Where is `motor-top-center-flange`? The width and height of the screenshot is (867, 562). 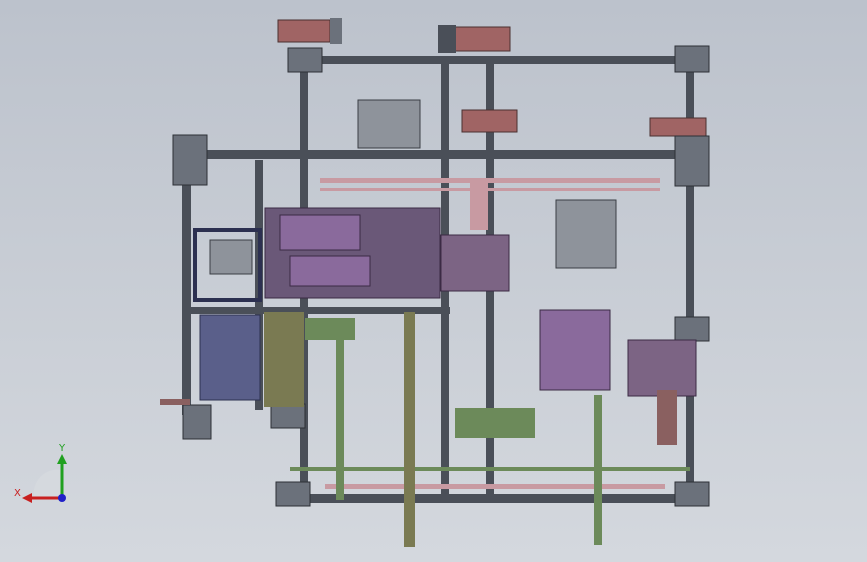 motor-top-center-flange is located at coordinates (447, 39).